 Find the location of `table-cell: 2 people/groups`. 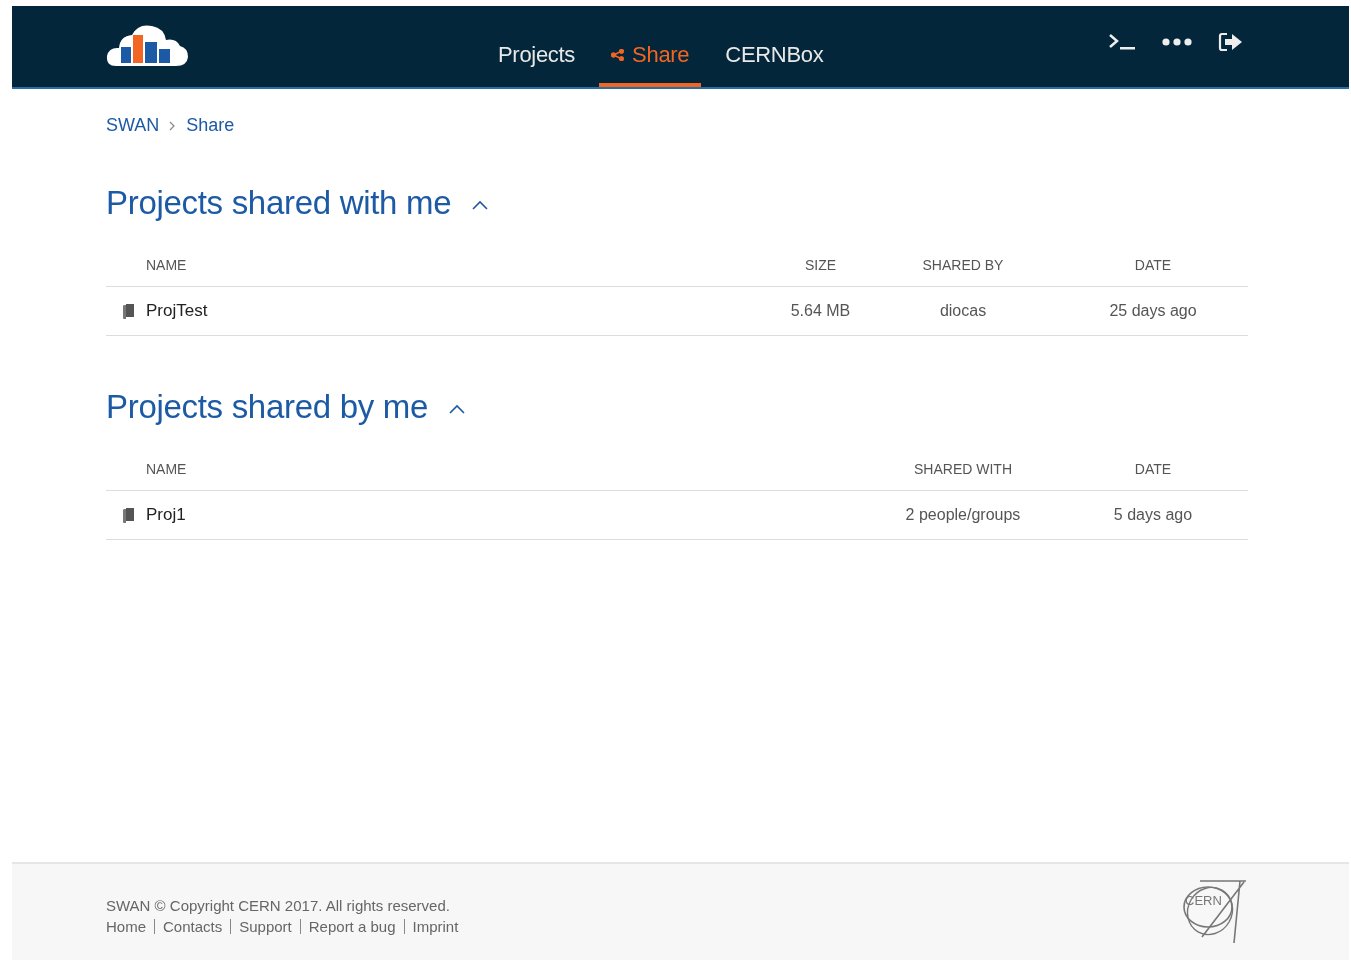

table-cell: 2 people/groups is located at coordinates (963, 515).